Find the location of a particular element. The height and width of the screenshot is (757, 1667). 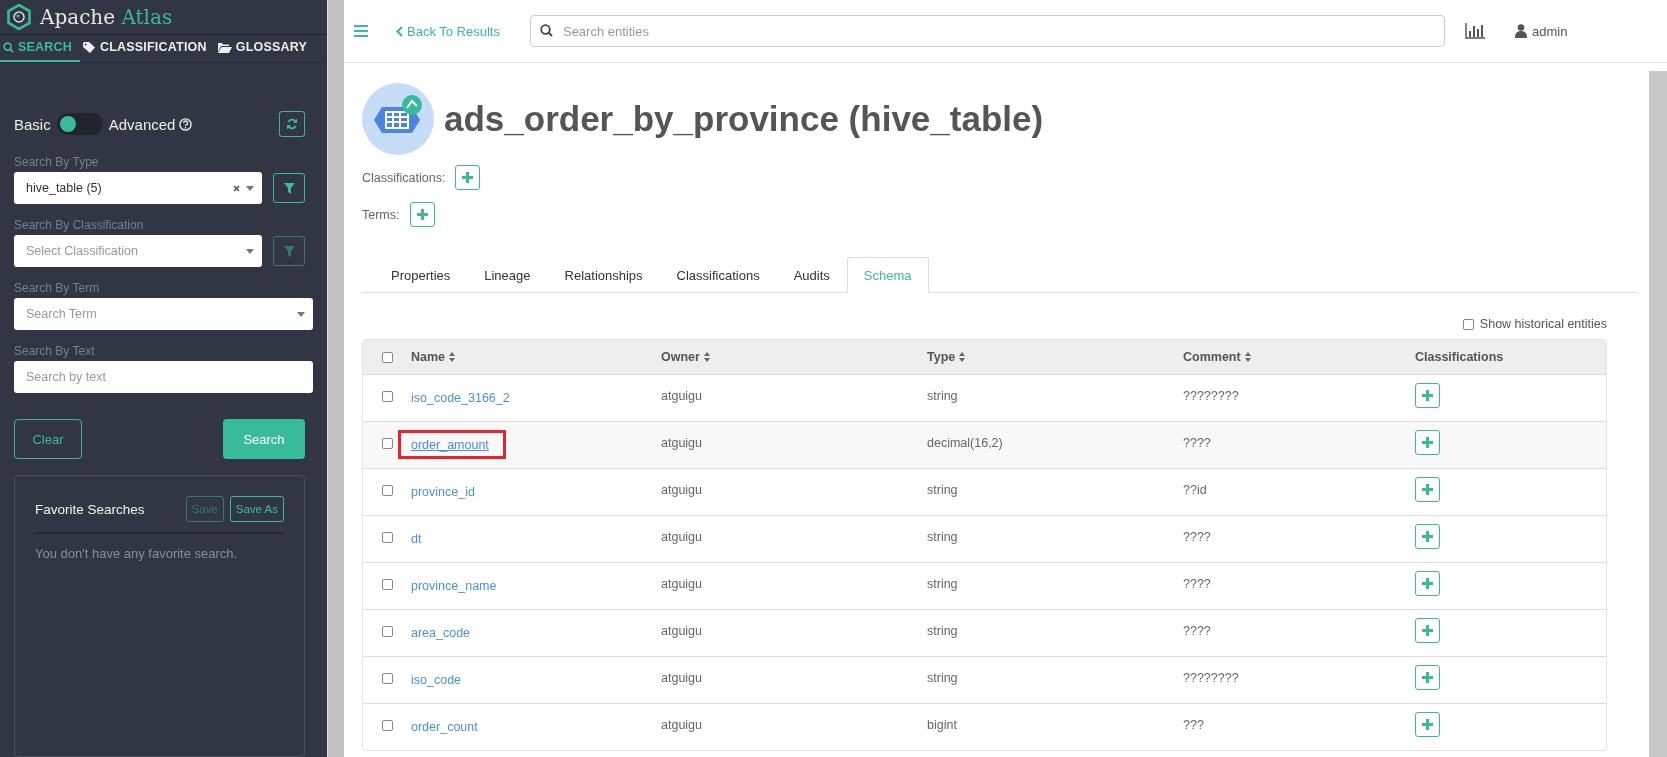

filter-button is located at coordinates (289, 188).